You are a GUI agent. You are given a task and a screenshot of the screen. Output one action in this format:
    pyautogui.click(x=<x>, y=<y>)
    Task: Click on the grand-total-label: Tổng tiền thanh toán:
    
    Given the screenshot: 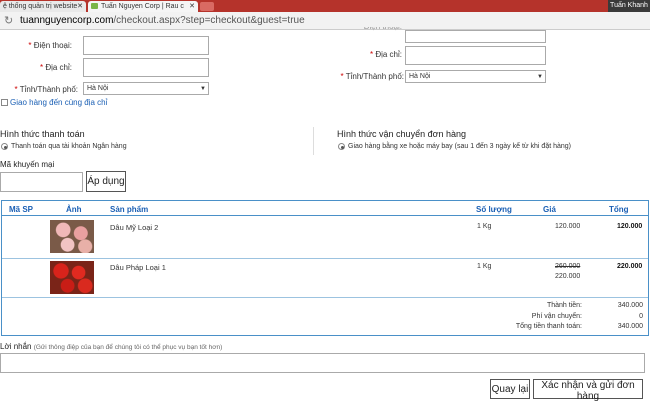 What is the action you would take?
    pyautogui.click(x=548, y=326)
    